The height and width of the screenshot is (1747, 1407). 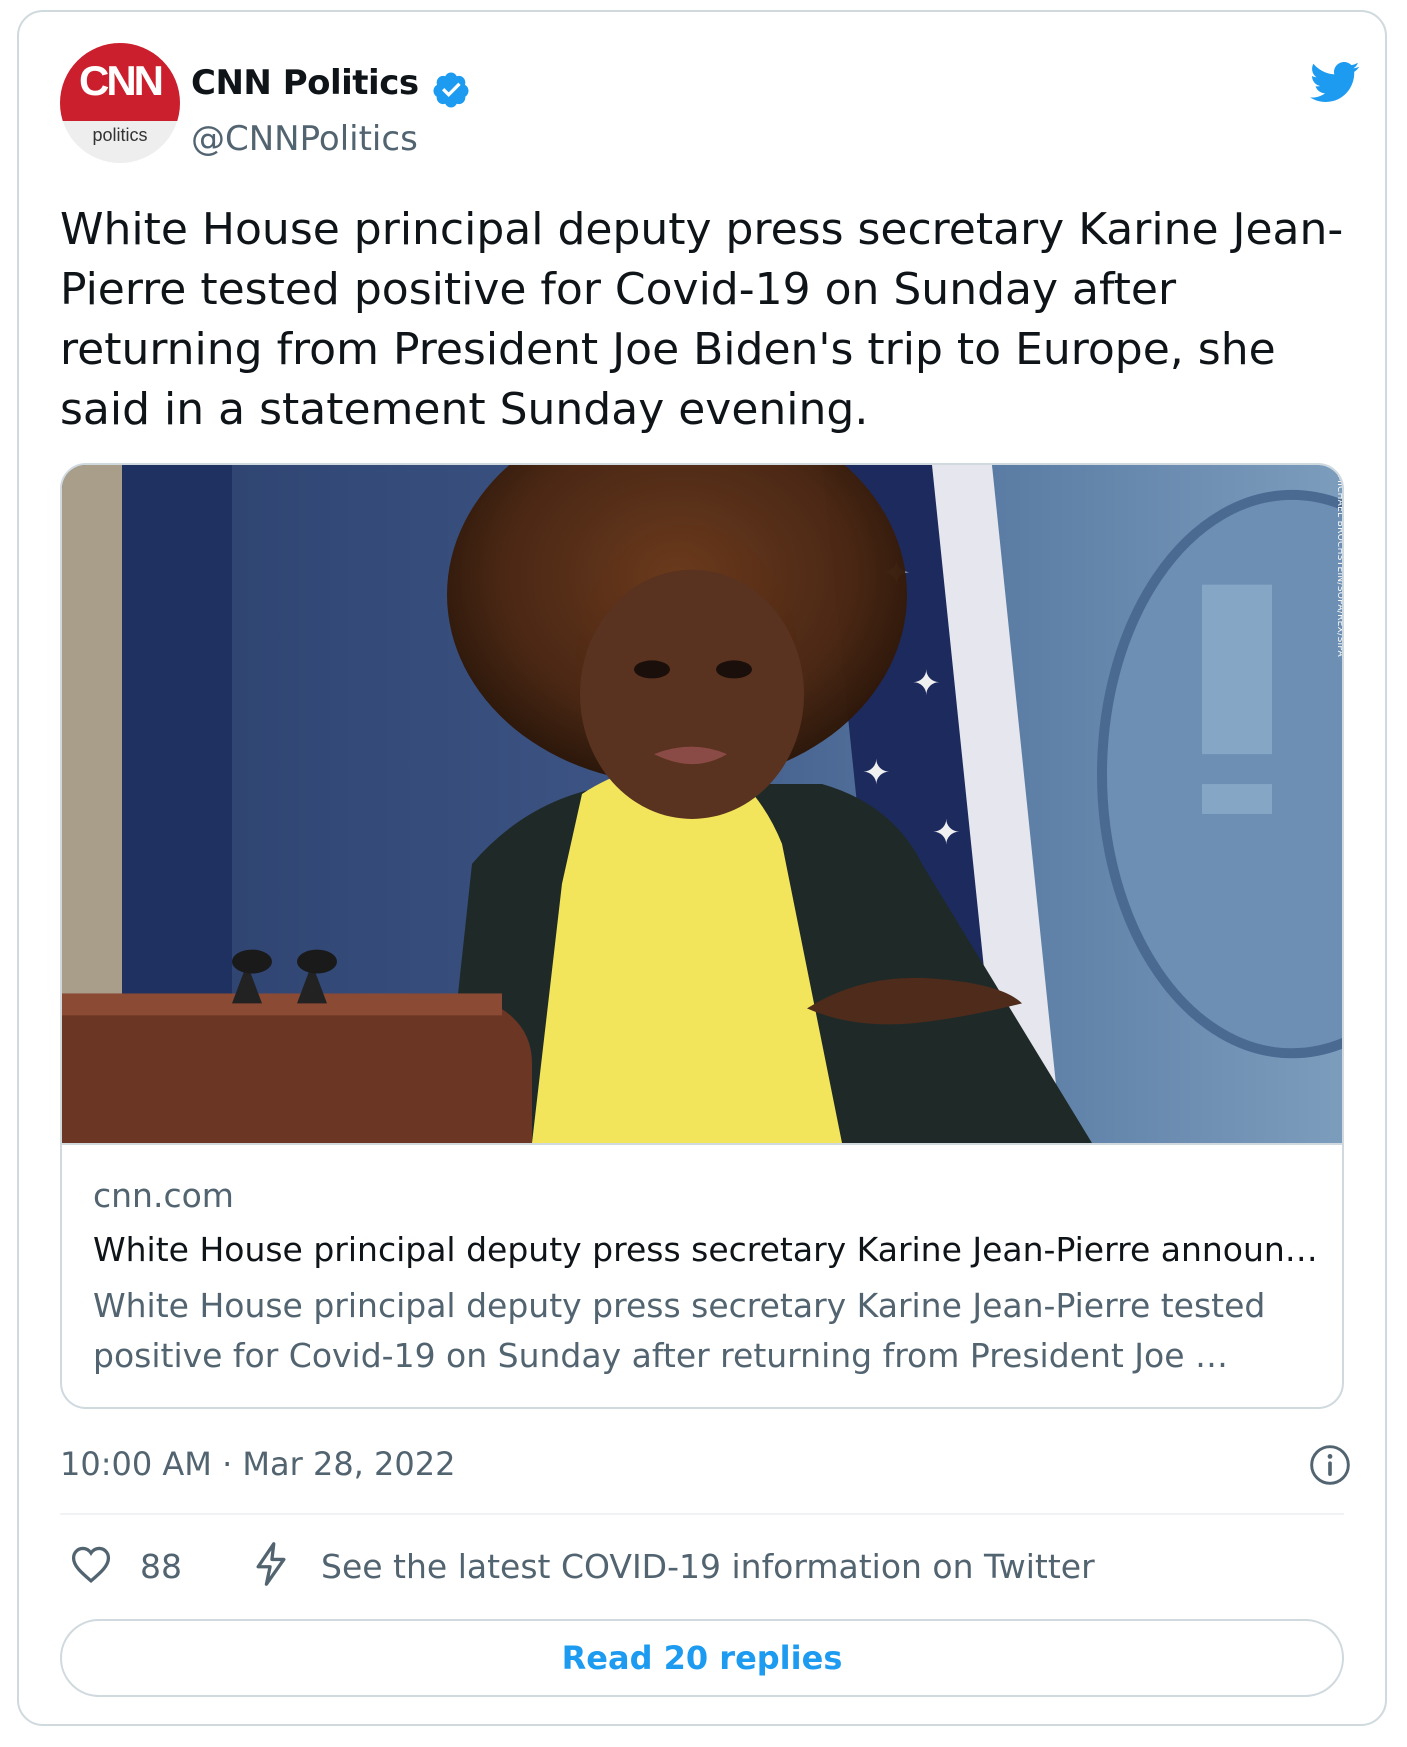 I want to click on photo-credit: MICHAEL BROCHSTEIN/SOPA/REX/SIPA, so click(x=1339, y=566).